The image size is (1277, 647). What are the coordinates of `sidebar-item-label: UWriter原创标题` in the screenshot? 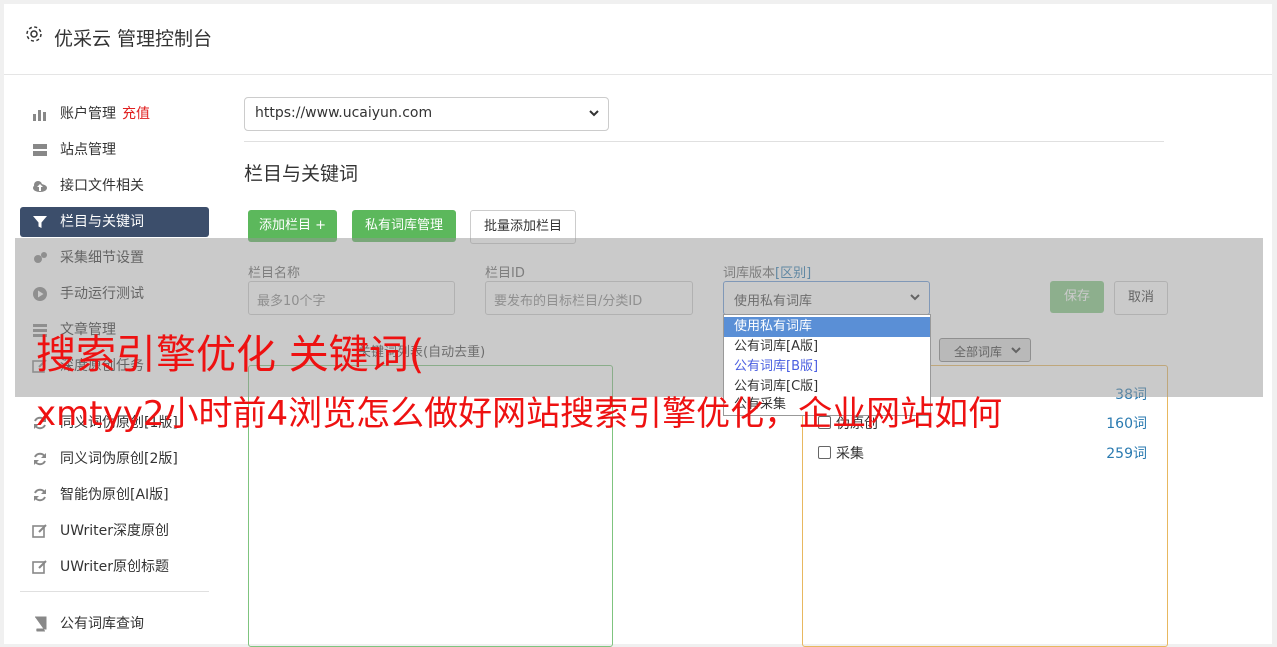 It's located at (114, 567).